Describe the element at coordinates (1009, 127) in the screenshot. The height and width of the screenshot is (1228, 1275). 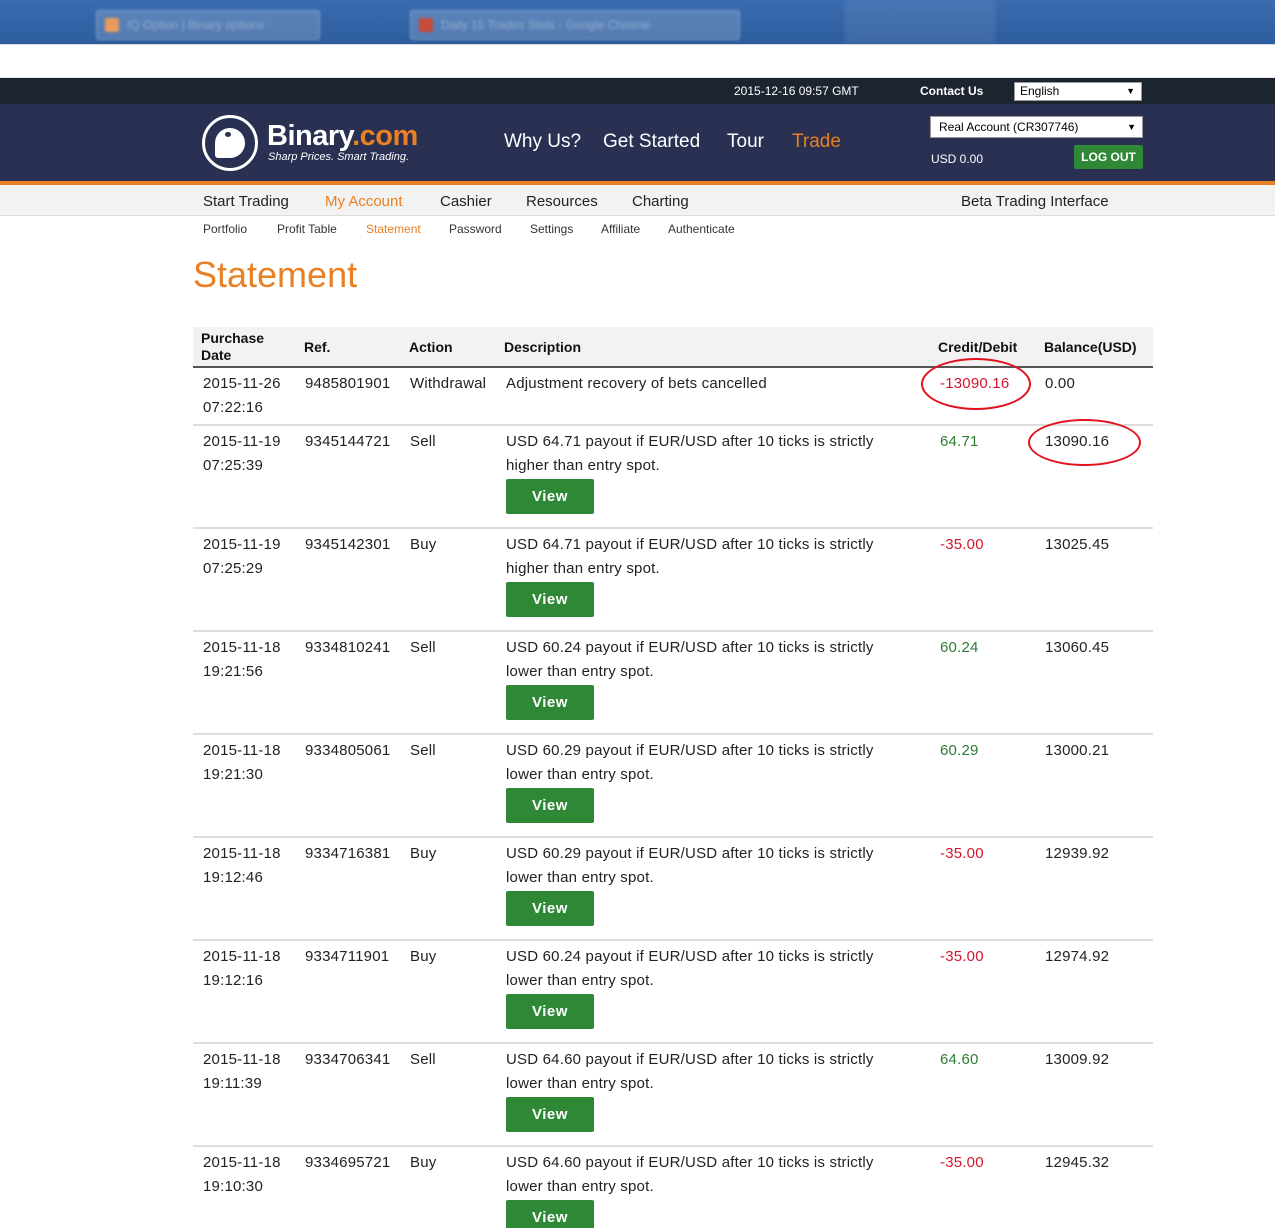
I see `account-value: Real Account (CR307746)` at that location.